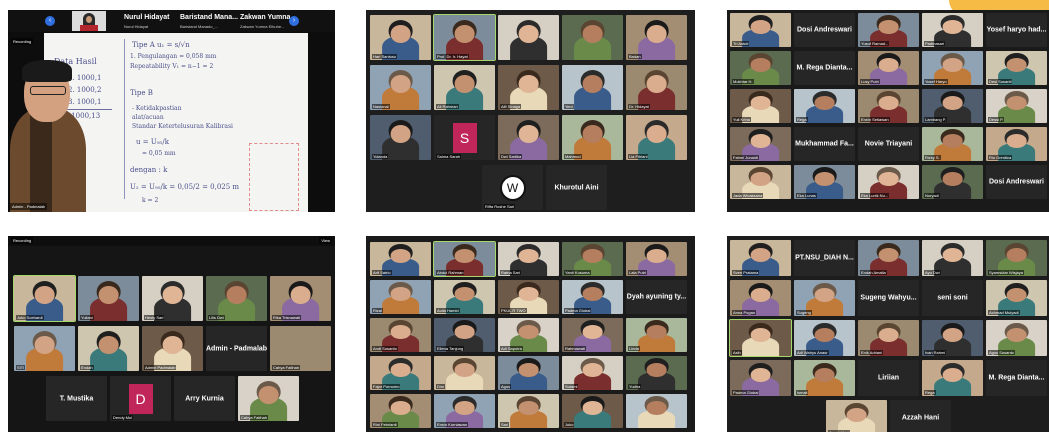 The height and width of the screenshot is (432, 1049). I want to click on participant-tile-text: Khurotul Aini, so click(576, 187).